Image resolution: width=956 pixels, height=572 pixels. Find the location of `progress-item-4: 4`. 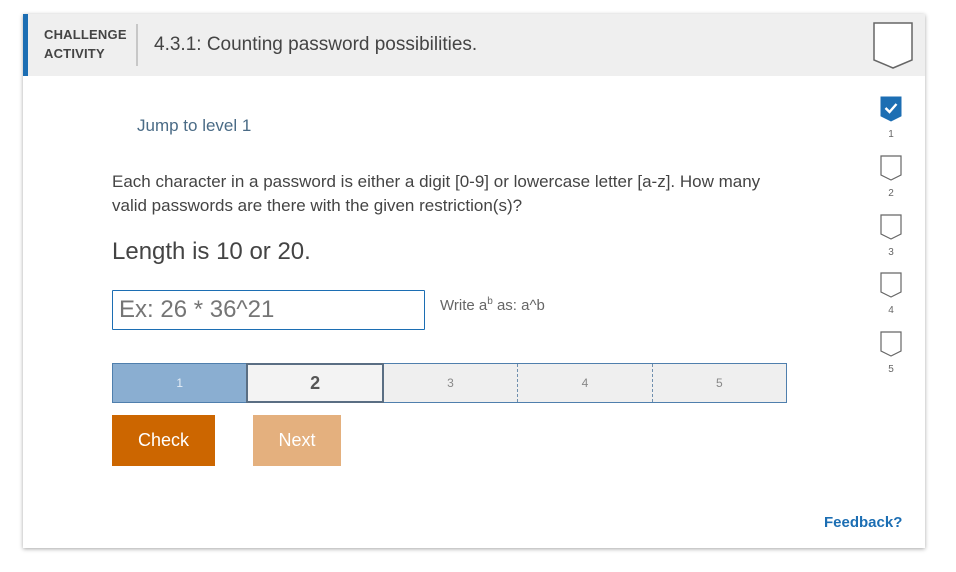

progress-item-4: 4 is located at coordinates (891, 294).